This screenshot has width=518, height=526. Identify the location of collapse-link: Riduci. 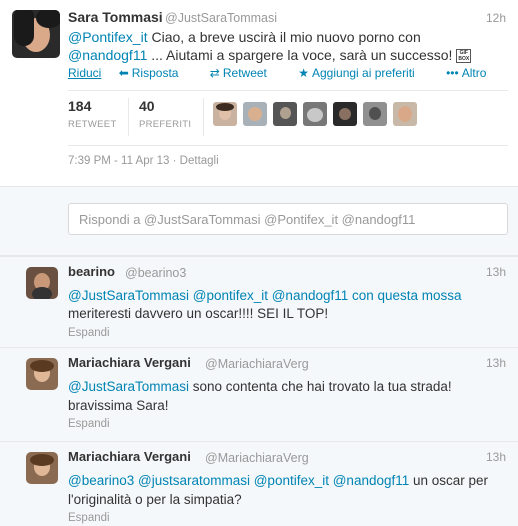
(84, 73).